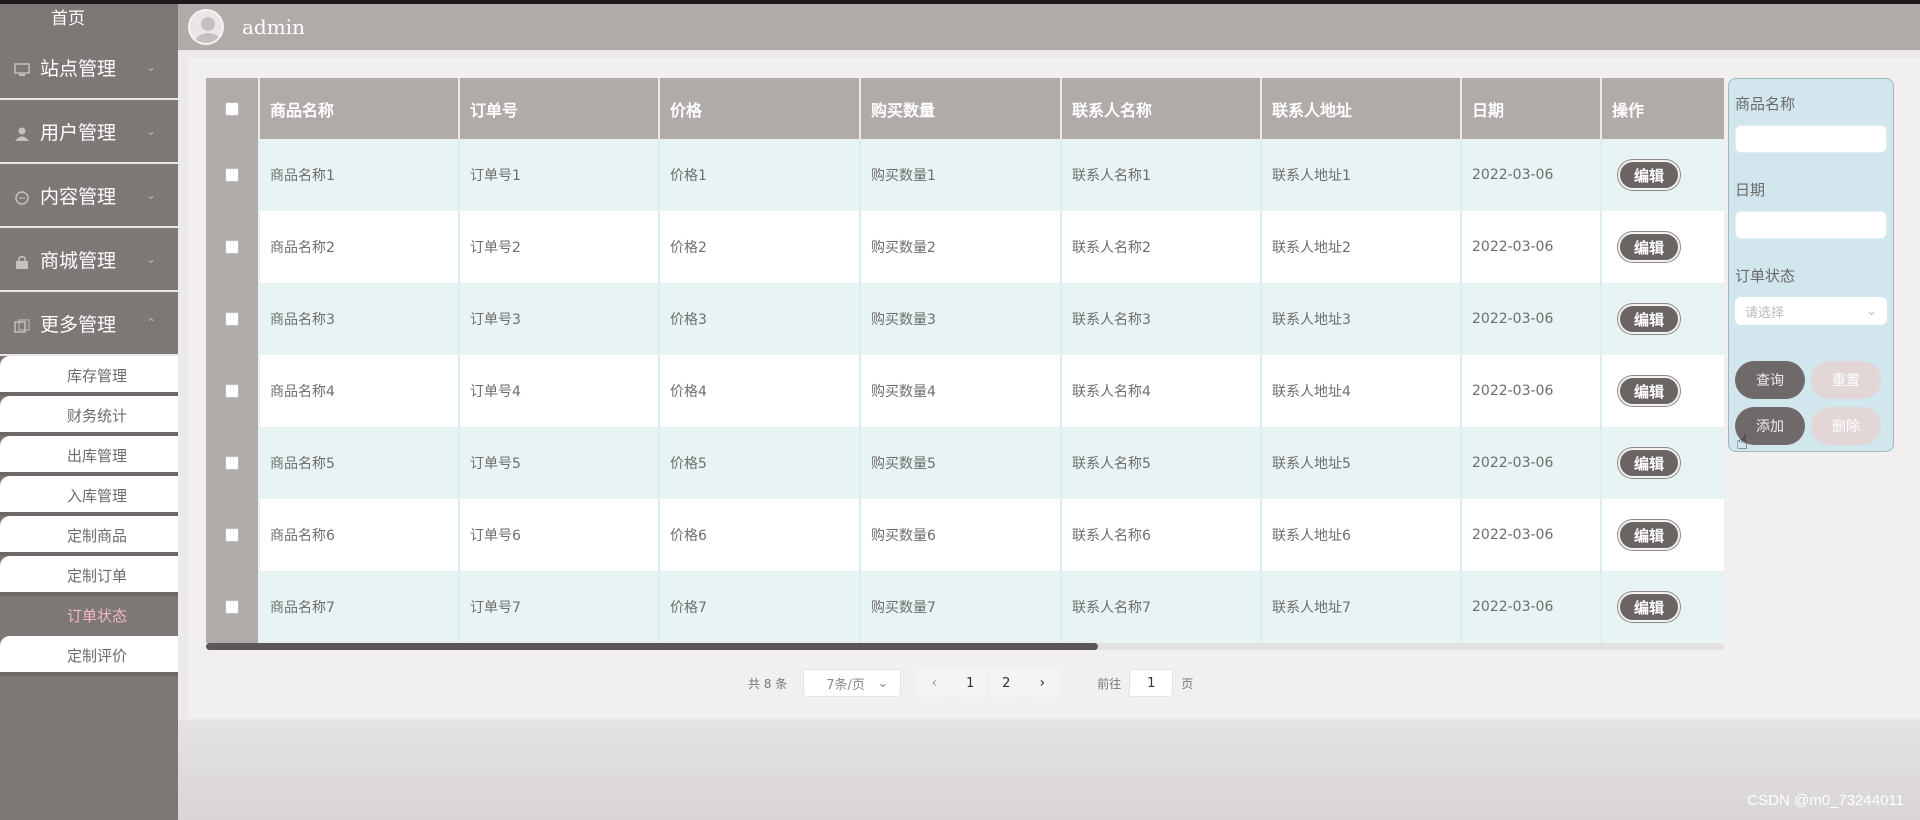 This screenshot has width=1920, height=820. Describe the element at coordinates (560, 607) in the screenshot. I see `cell-order-no: 订单号7` at that location.